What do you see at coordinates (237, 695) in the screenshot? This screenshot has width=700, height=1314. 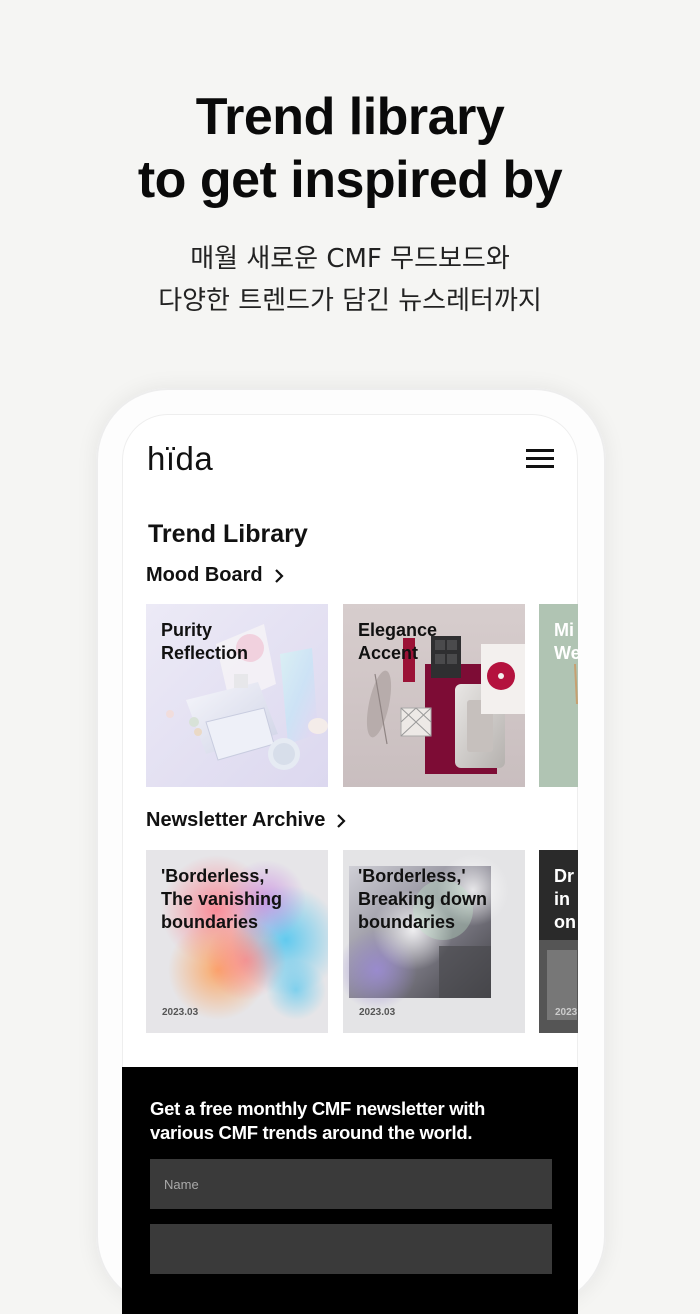 I see `mood-board-card-purity: Purity Reflection` at bounding box center [237, 695].